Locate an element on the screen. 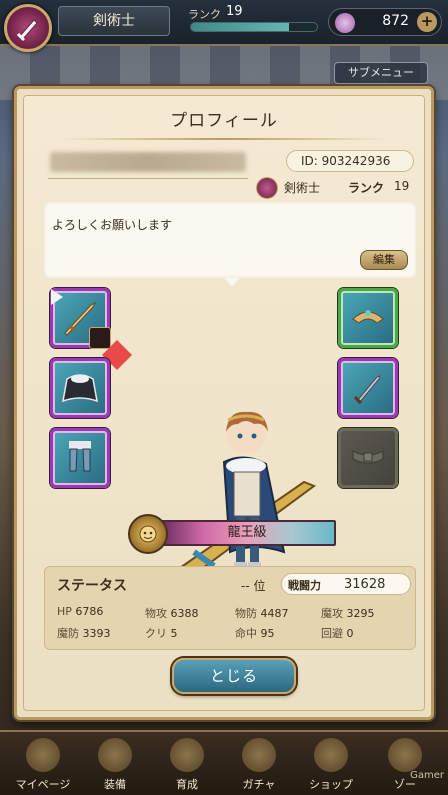  power-value: 31628 is located at coordinates (365, 584).